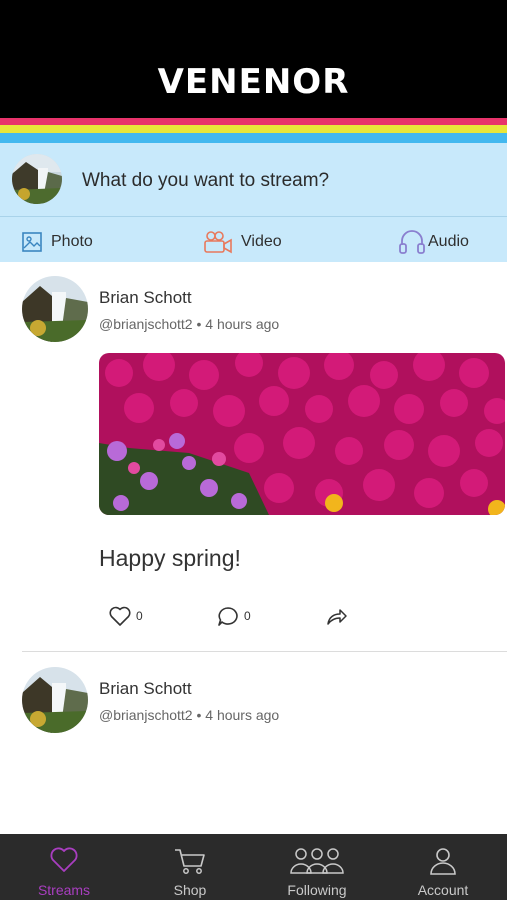  What do you see at coordinates (443, 890) in the screenshot?
I see `tab-account-label: Account` at bounding box center [443, 890].